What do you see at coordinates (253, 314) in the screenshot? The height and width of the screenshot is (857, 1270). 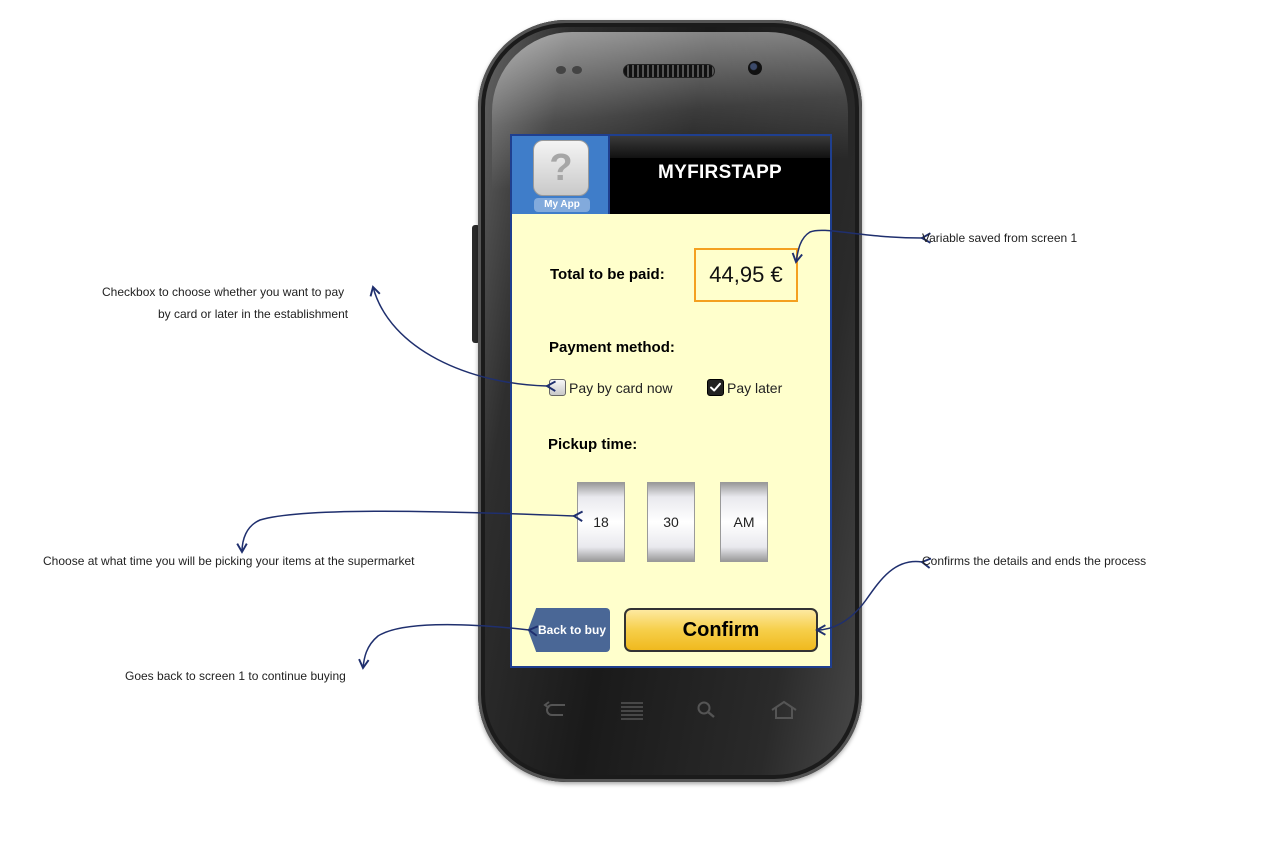 I see `note-checkbox-line2: by card or later in the establishment` at bounding box center [253, 314].